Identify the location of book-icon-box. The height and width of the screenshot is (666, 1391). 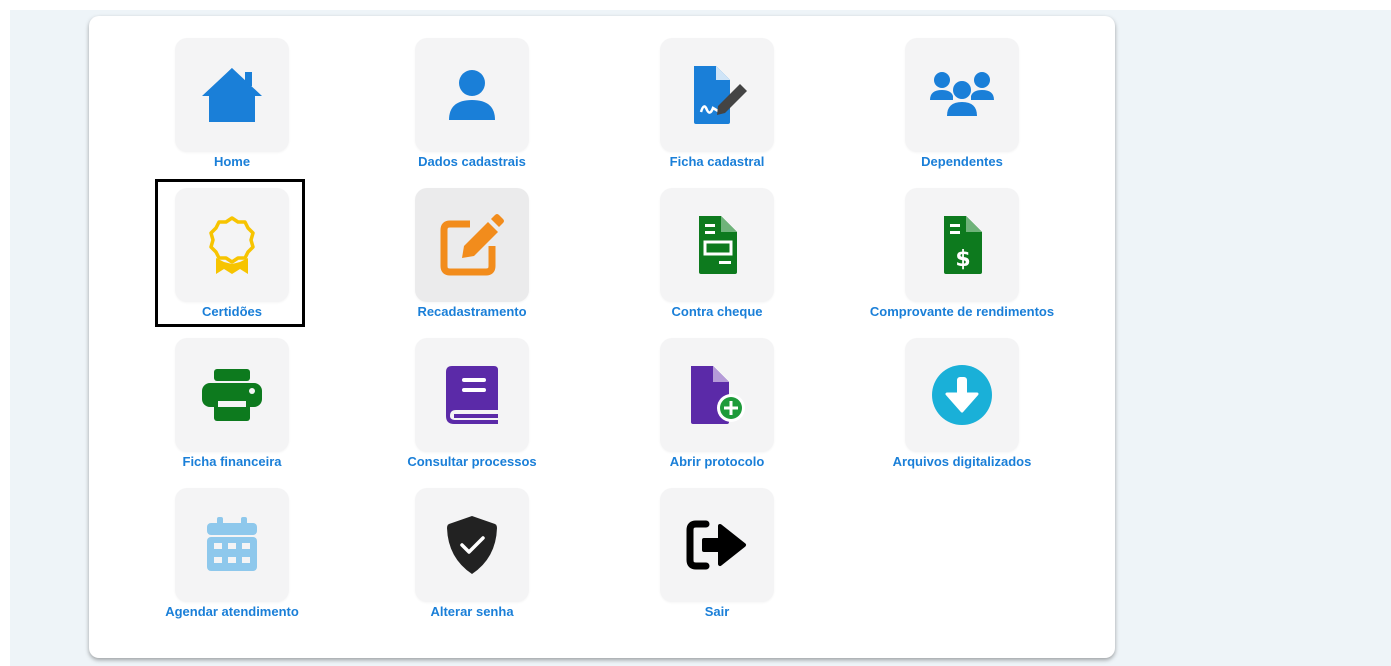
(472, 395).